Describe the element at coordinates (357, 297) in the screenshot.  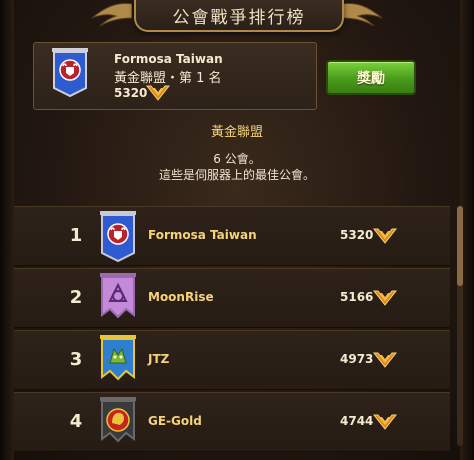
I see `guild-score: 5166` at that location.